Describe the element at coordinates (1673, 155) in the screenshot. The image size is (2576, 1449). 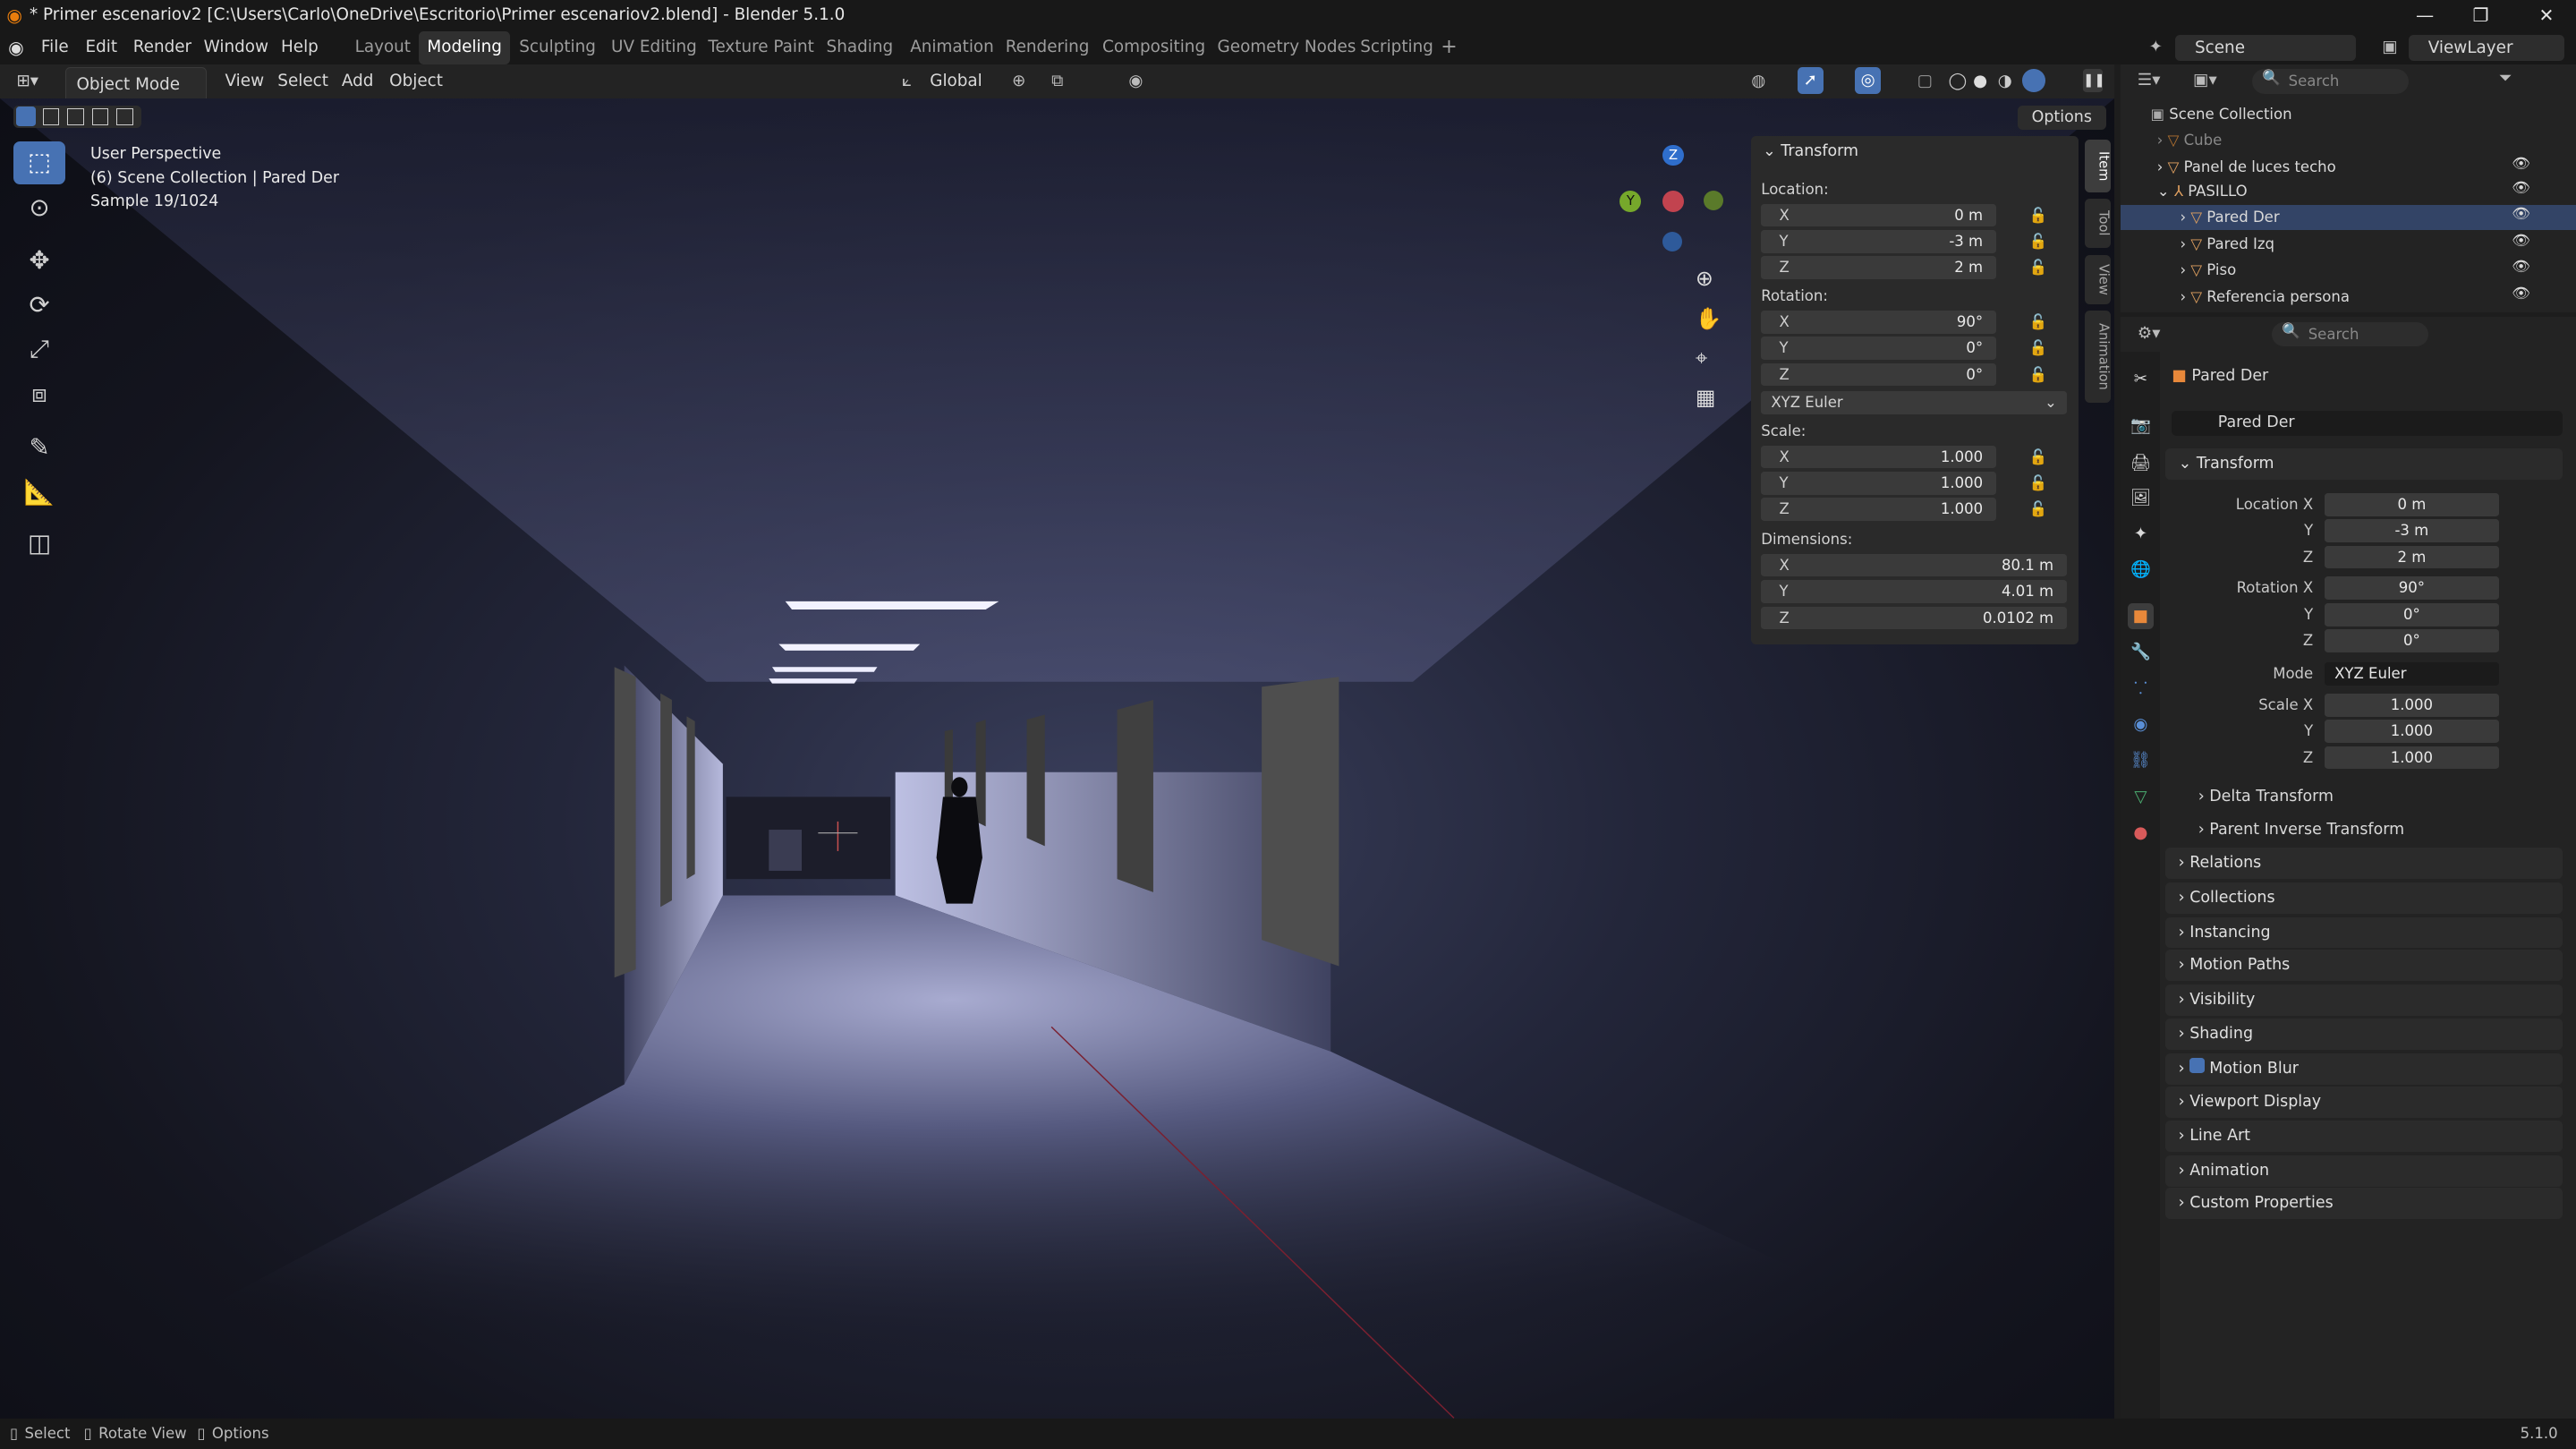
I see `gizmo-z-axis: Z` at that location.